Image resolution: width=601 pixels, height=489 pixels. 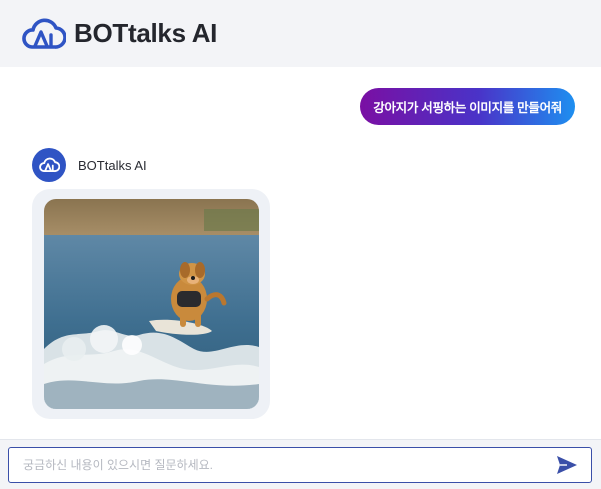 I want to click on composer, so click(x=300, y=464).